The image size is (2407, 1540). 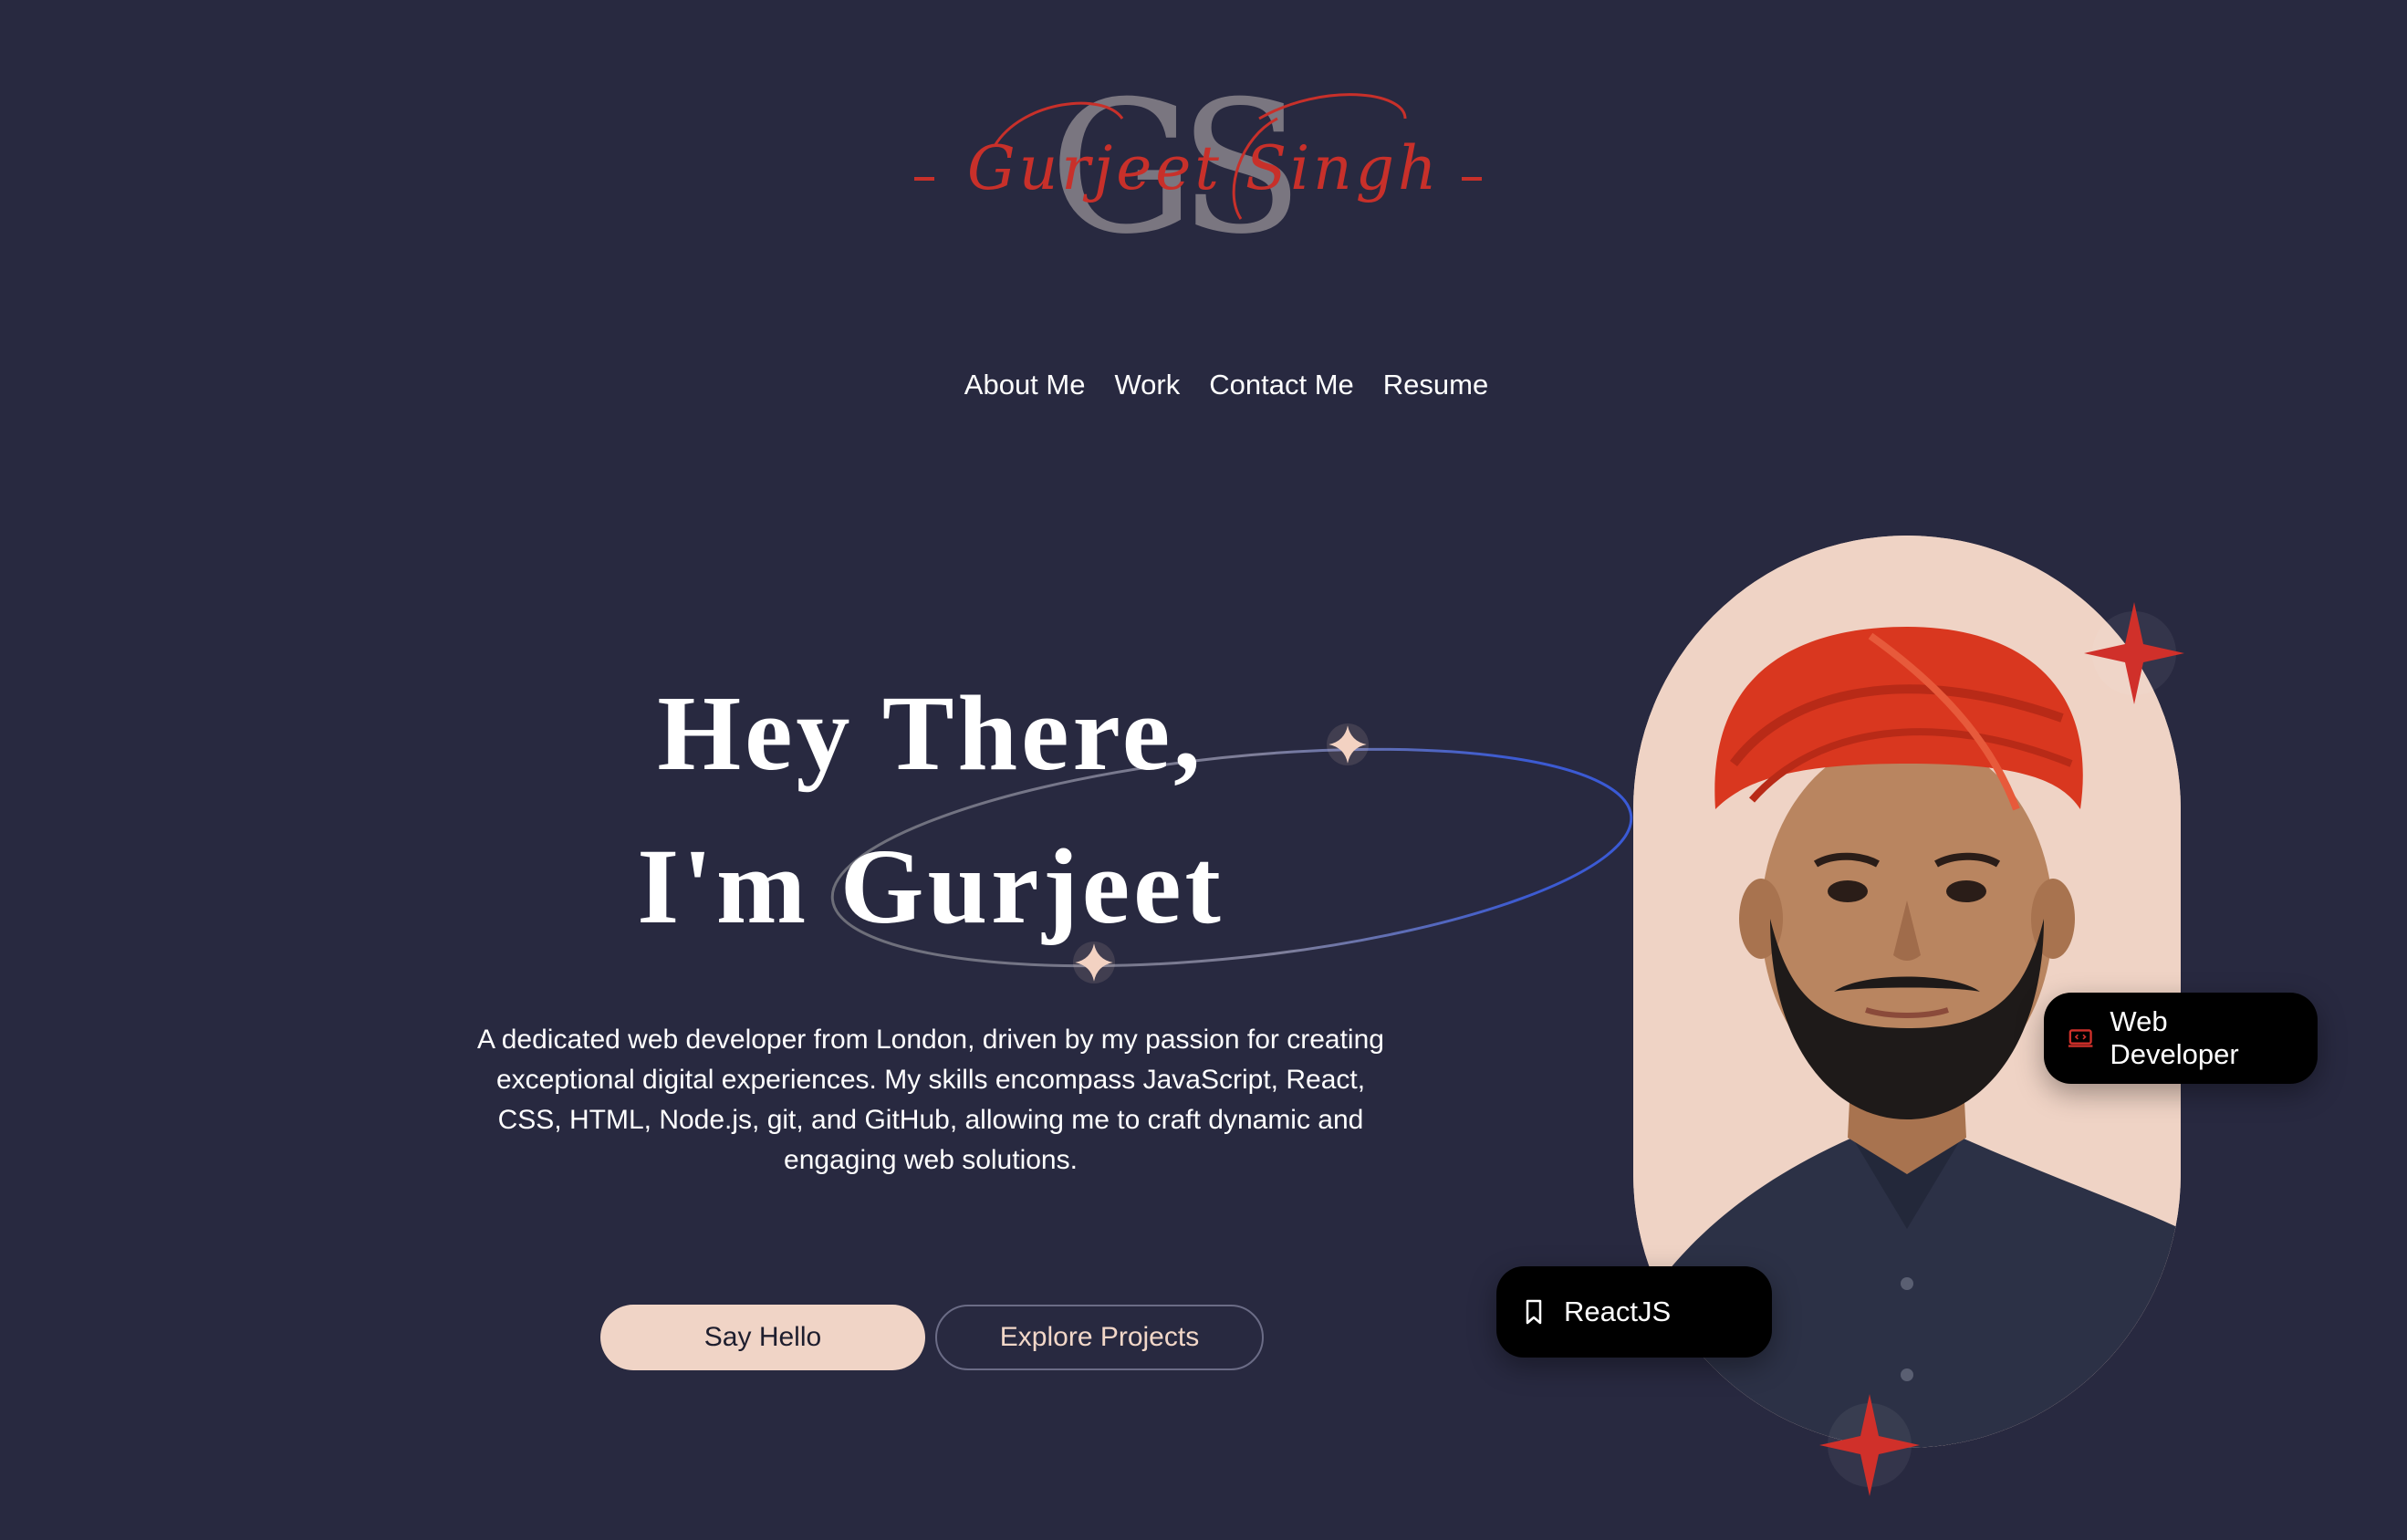 I want to click on site-logo: GS Gurjeet Singh, so click(x=1204, y=169).